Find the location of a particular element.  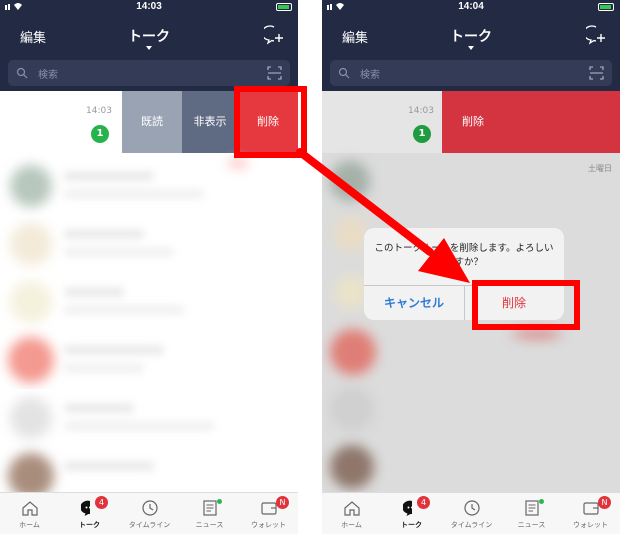

search-bar: 検索 is located at coordinates (471, 74).